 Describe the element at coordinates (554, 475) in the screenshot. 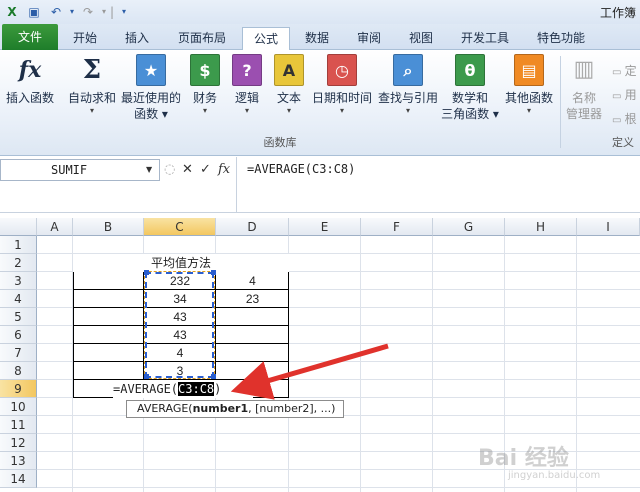

I see `watermark-url: jingyan.baidu.com` at that location.